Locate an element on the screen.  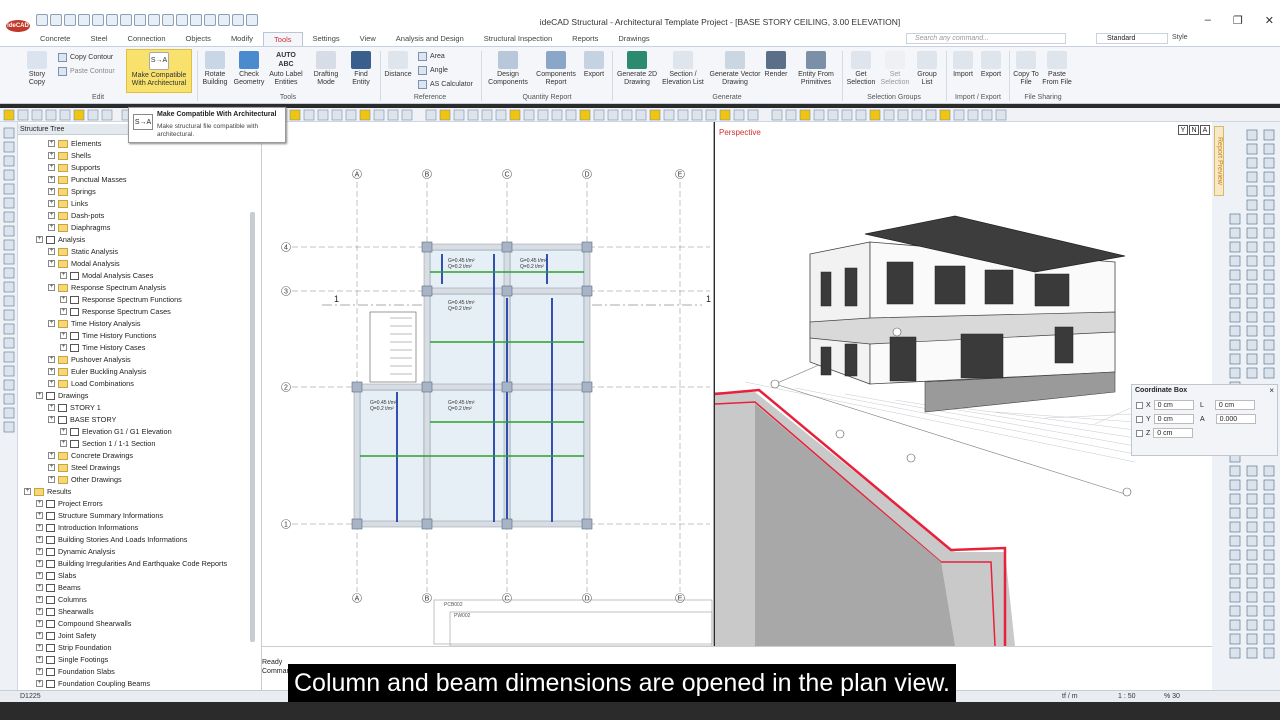
generate-vector-drawing-button: Generate Vector Drawing is located at coordinates (735, 69).